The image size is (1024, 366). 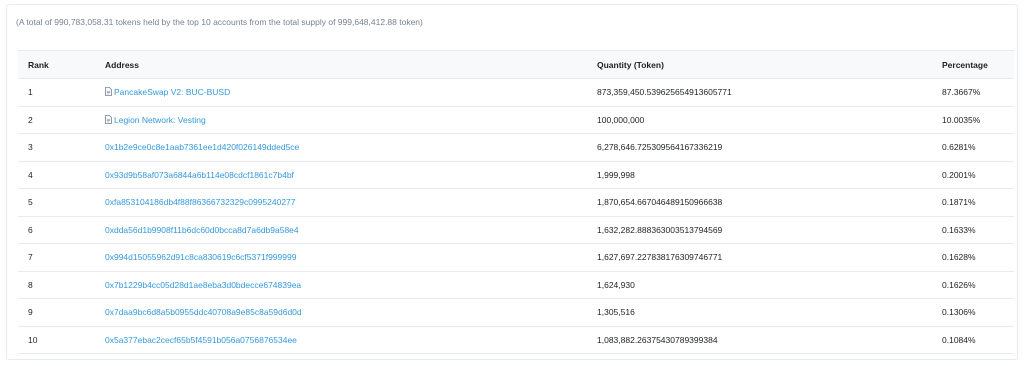 What do you see at coordinates (759, 175) in the screenshot?
I see `quantity-cell: 1,999,998` at bounding box center [759, 175].